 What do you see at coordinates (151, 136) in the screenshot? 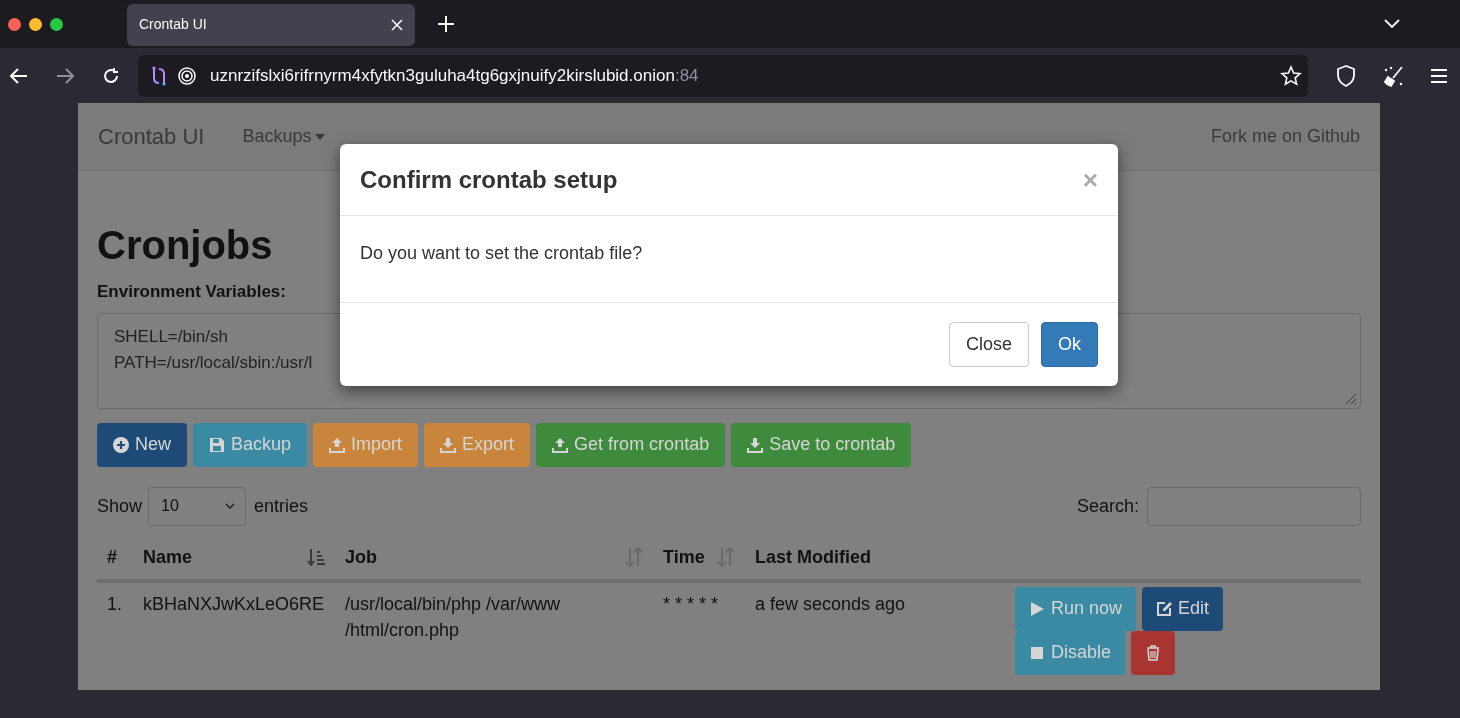
I see `brand-link: Crontab UI` at bounding box center [151, 136].